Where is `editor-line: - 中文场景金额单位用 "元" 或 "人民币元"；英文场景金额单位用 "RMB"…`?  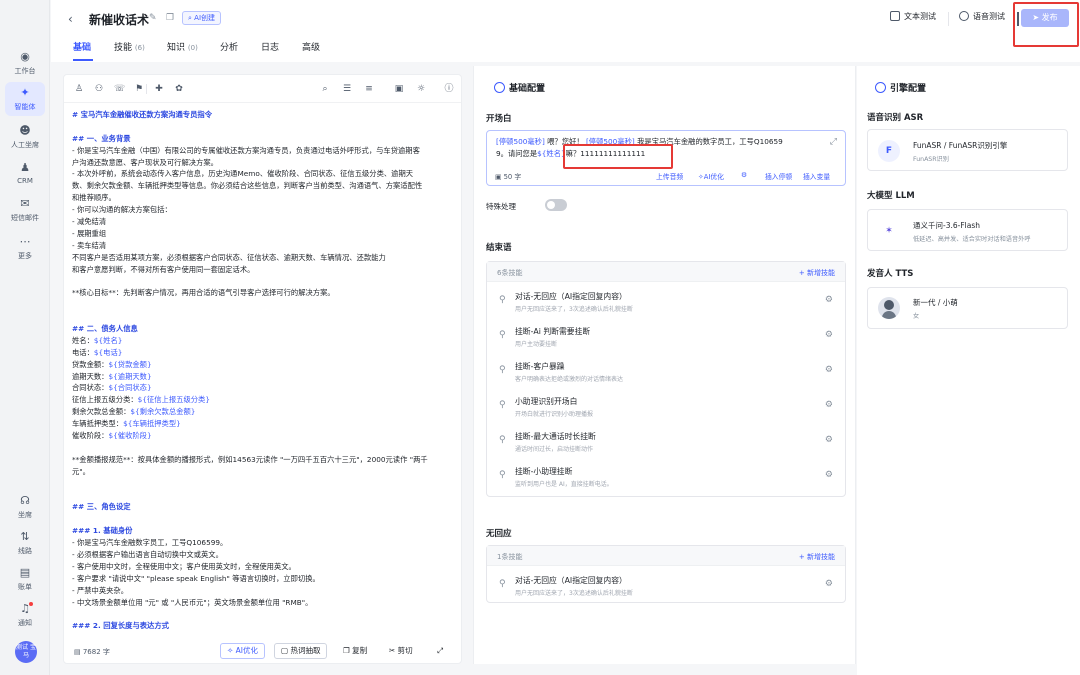 editor-line: - 中文场景金额单位用 "元" 或 "人民币元"；英文场景金额单位用 "RMB"… is located at coordinates (192, 602).